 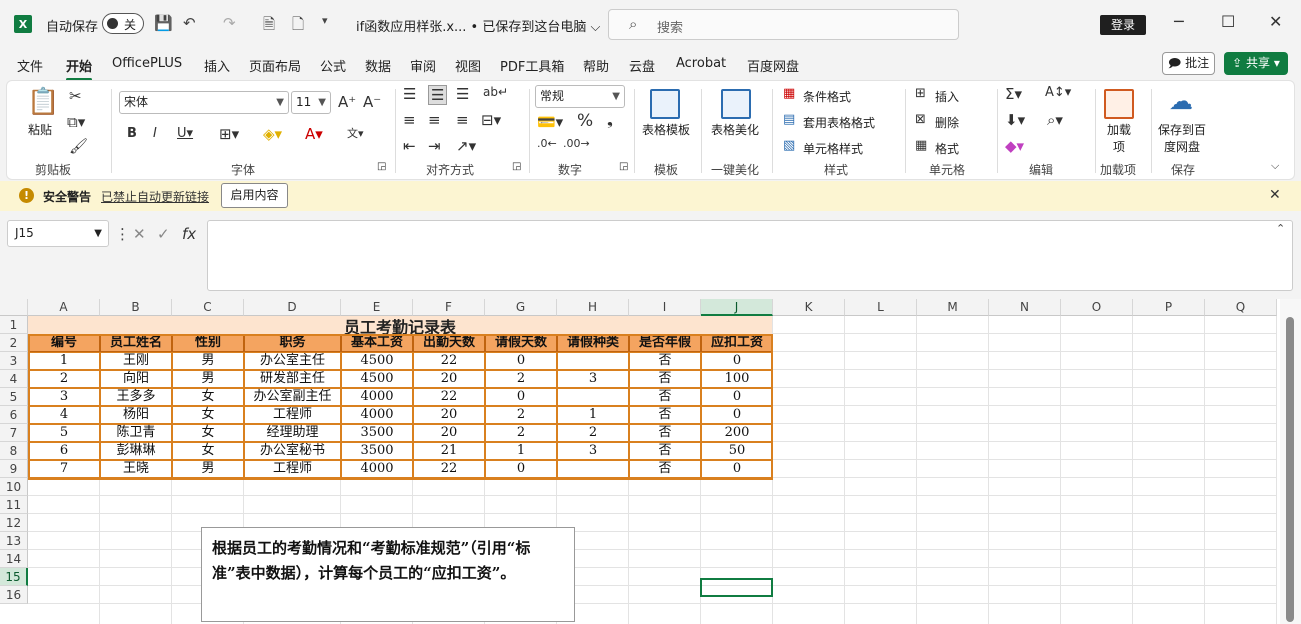 What do you see at coordinates (136, 361) in the screenshot?
I see `table-cell: 王刚` at bounding box center [136, 361].